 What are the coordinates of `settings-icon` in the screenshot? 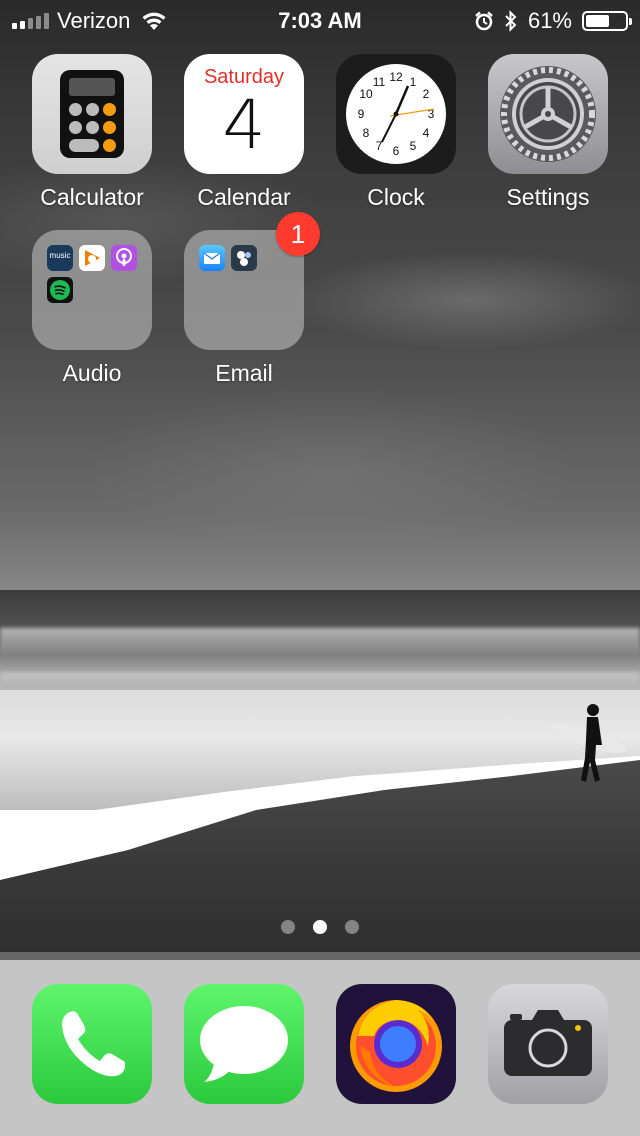 It's located at (548, 114).